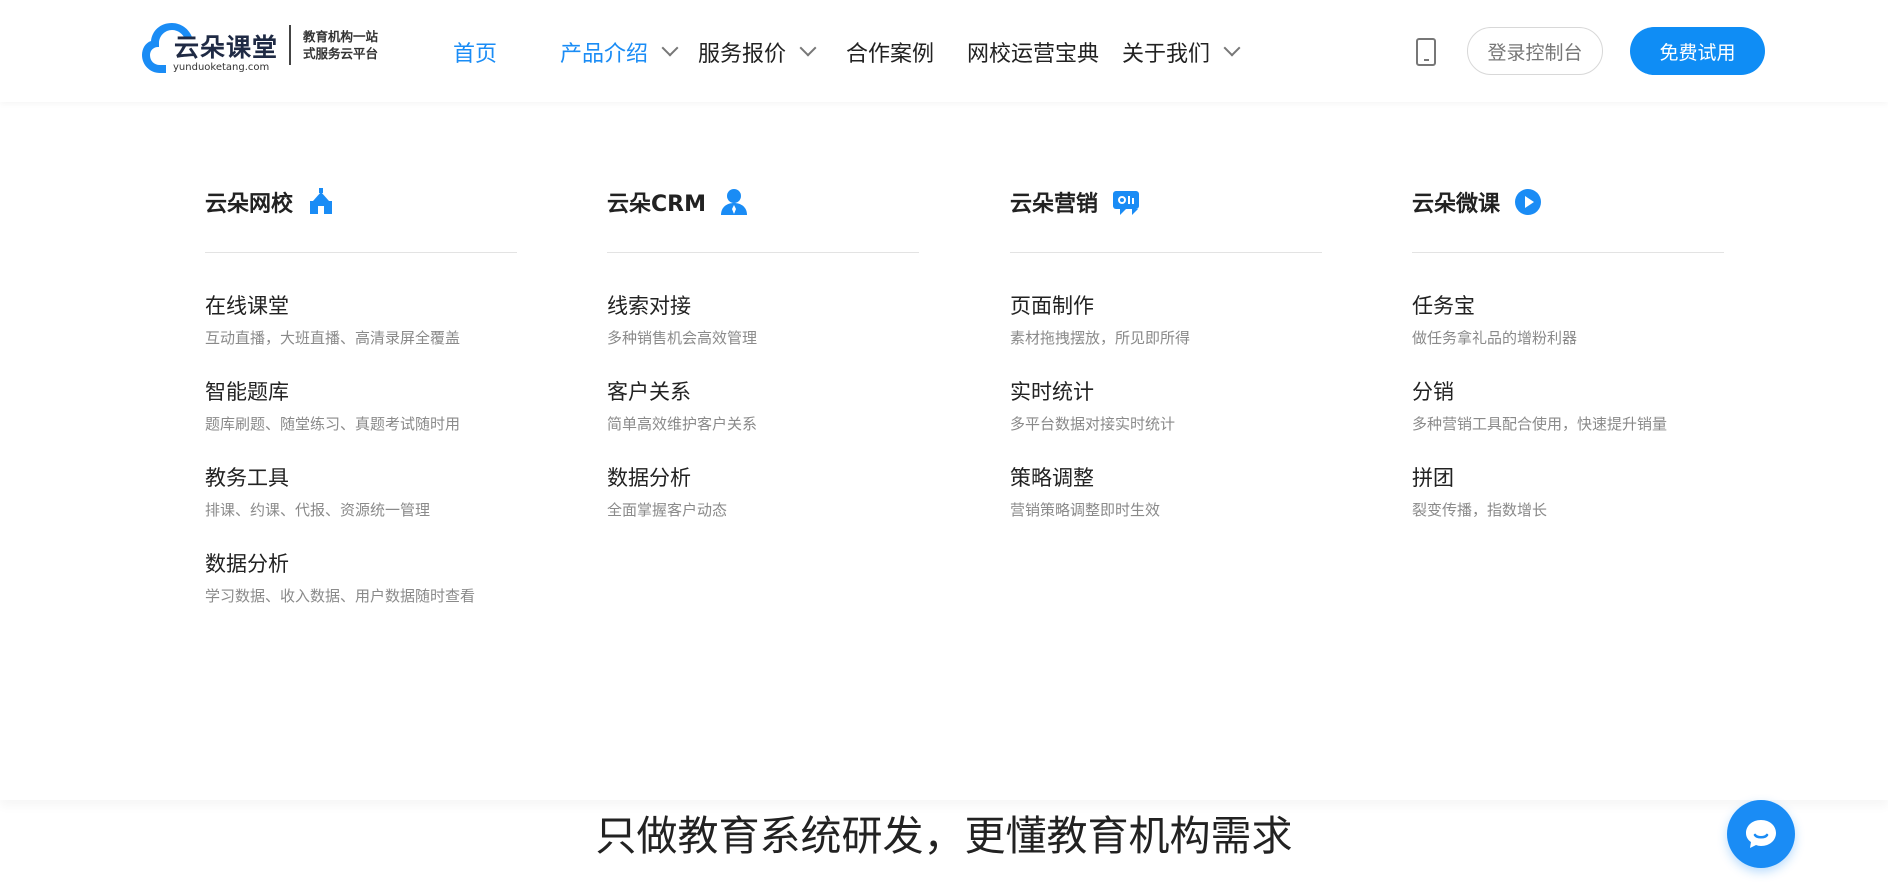 This screenshot has height=883, width=1888. Describe the element at coordinates (221, 67) in the screenshot. I see `brand-domain: yunduoketang.com` at that location.